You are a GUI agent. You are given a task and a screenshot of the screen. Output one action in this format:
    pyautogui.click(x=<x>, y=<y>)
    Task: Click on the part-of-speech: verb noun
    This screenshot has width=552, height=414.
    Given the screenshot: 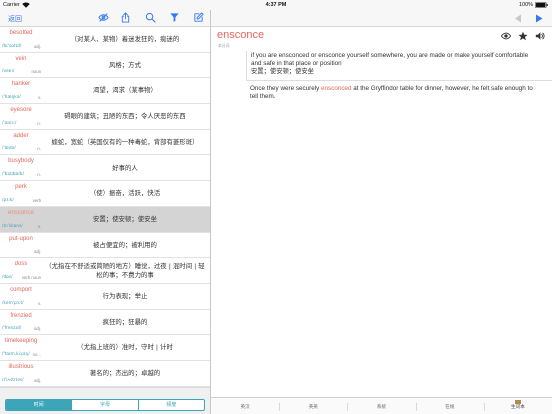 What is the action you would take?
    pyautogui.click(x=31, y=277)
    